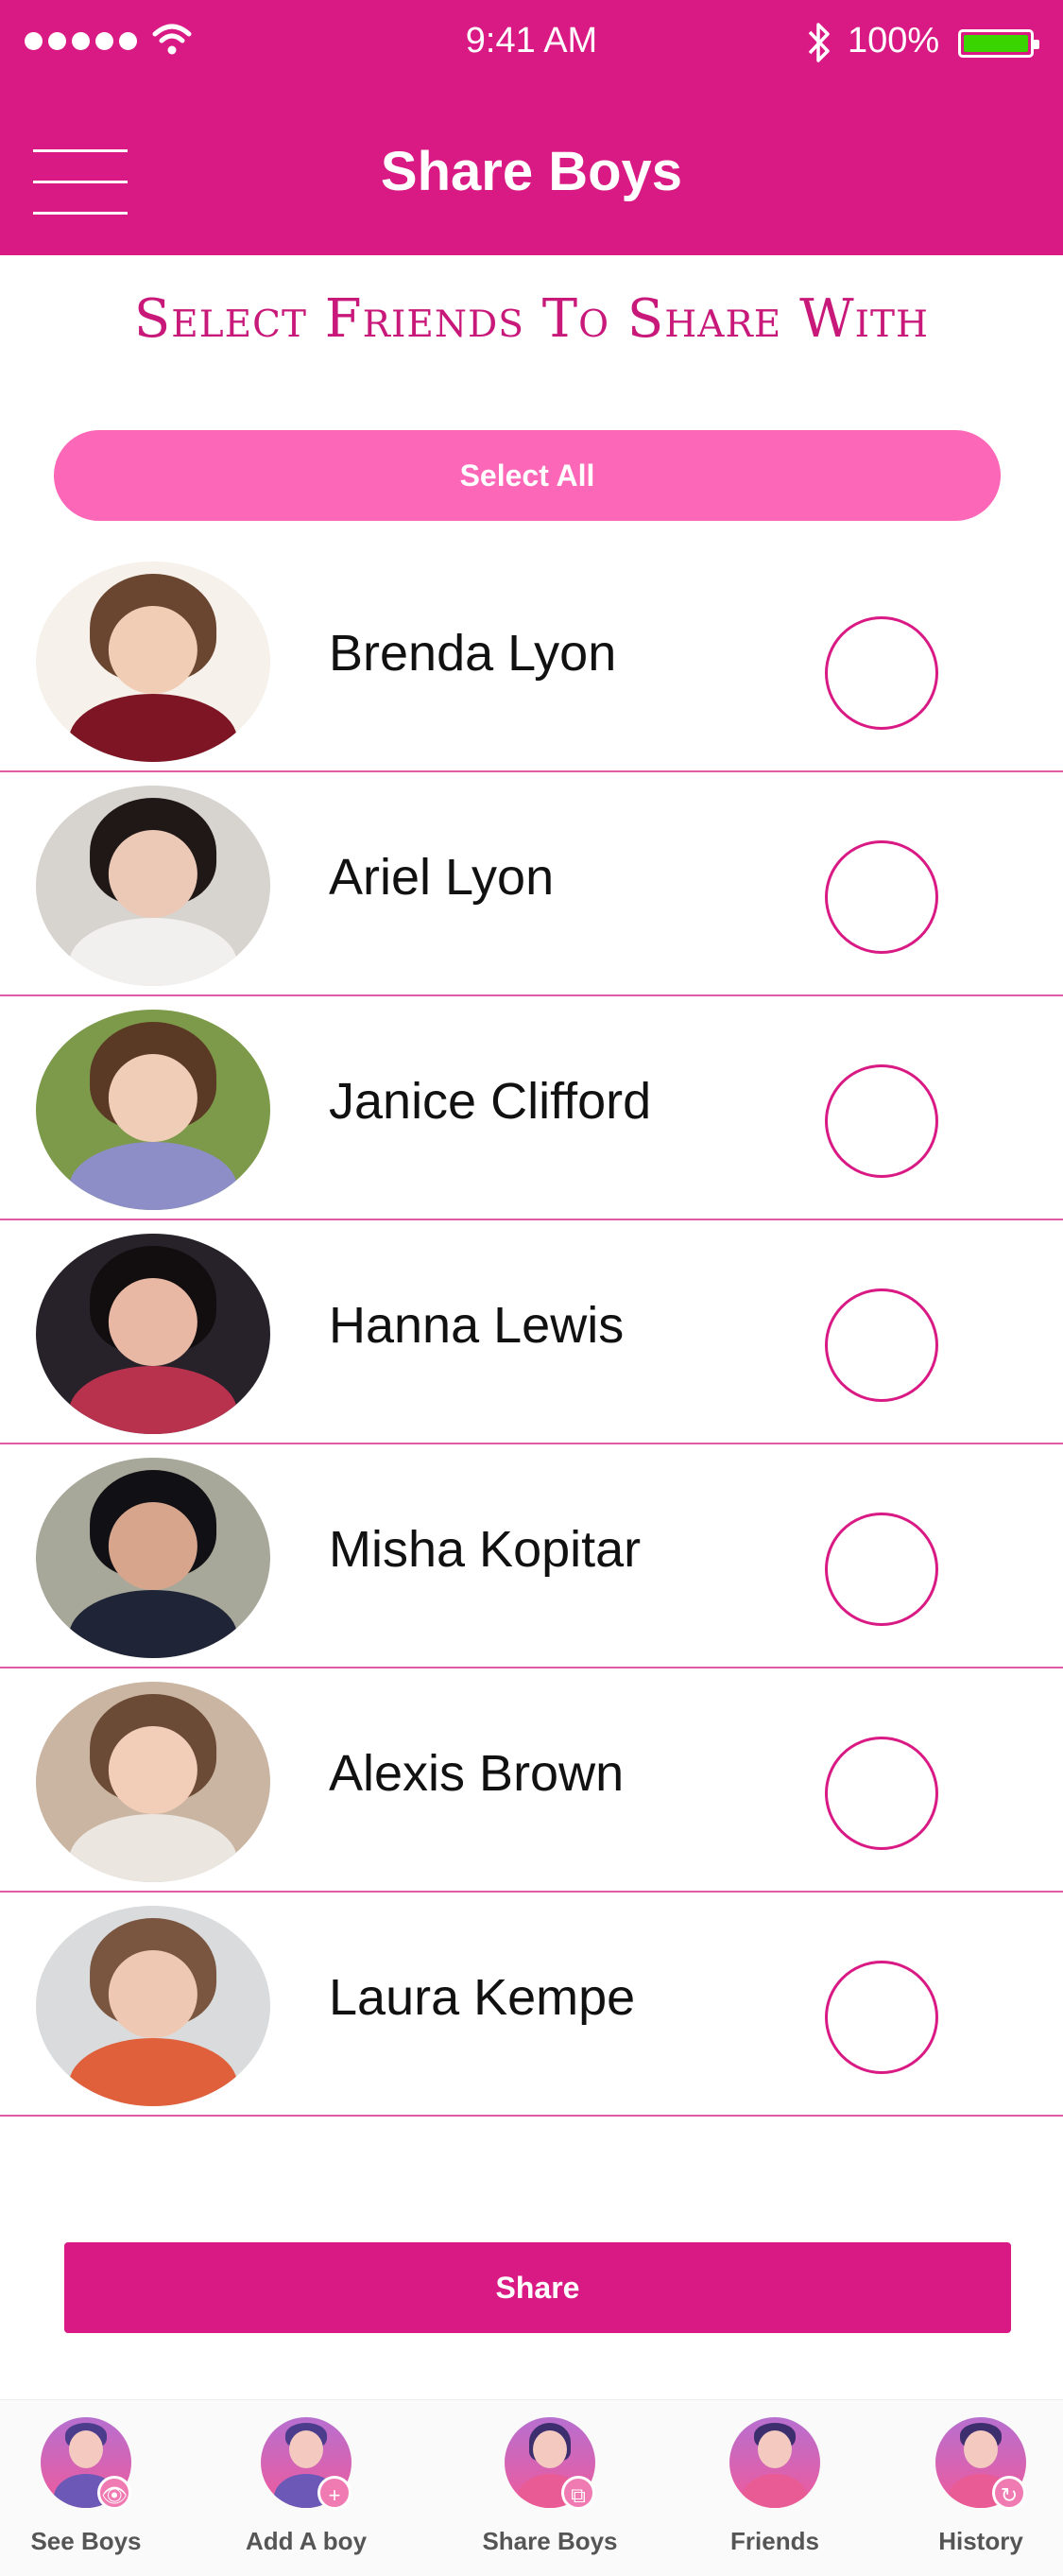 This screenshot has width=1063, height=2576. I want to click on battery-percentage: 100%, so click(894, 41).